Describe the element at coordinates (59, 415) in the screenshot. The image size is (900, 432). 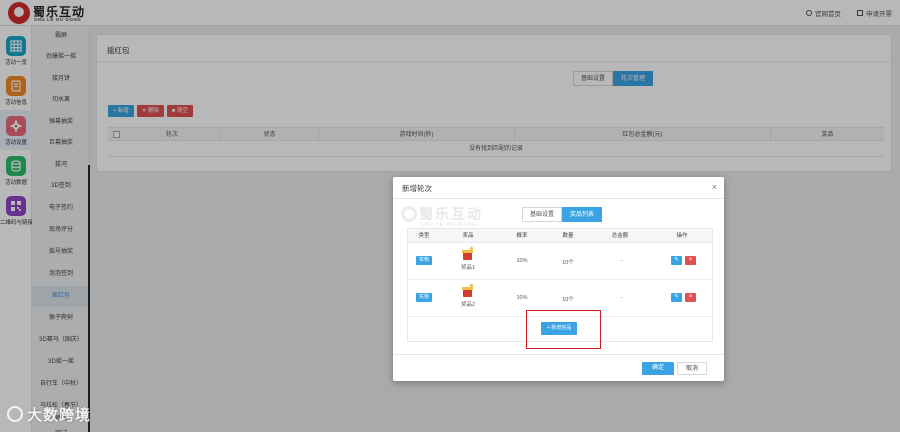
I see `corner-watermark-text: 大数跨境` at that location.